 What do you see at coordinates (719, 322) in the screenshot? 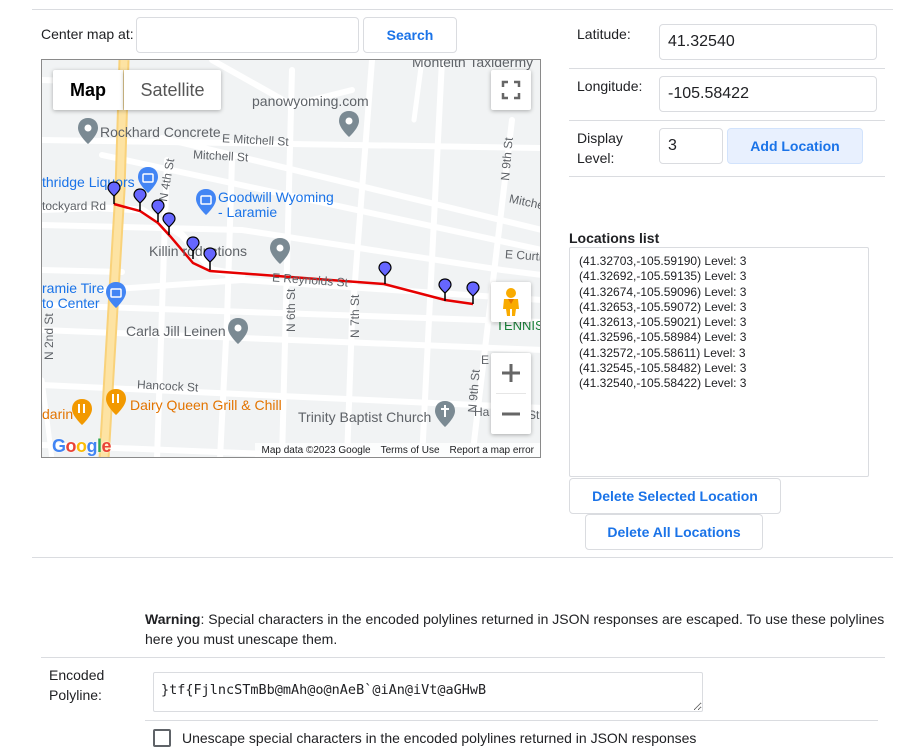
I see `location-list-item: (41.32613,-105.59021) Level: 3` at bounding box center [719, 322].